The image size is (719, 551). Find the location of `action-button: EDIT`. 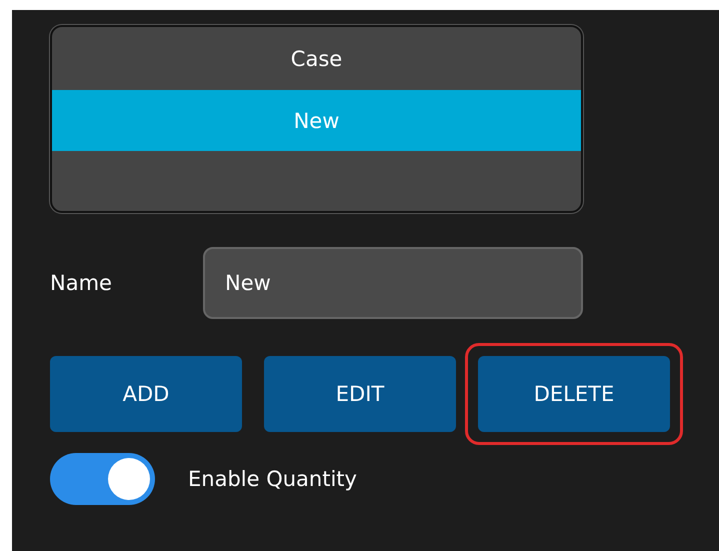

action-button: EDIT is located at coordinates (360, 394).